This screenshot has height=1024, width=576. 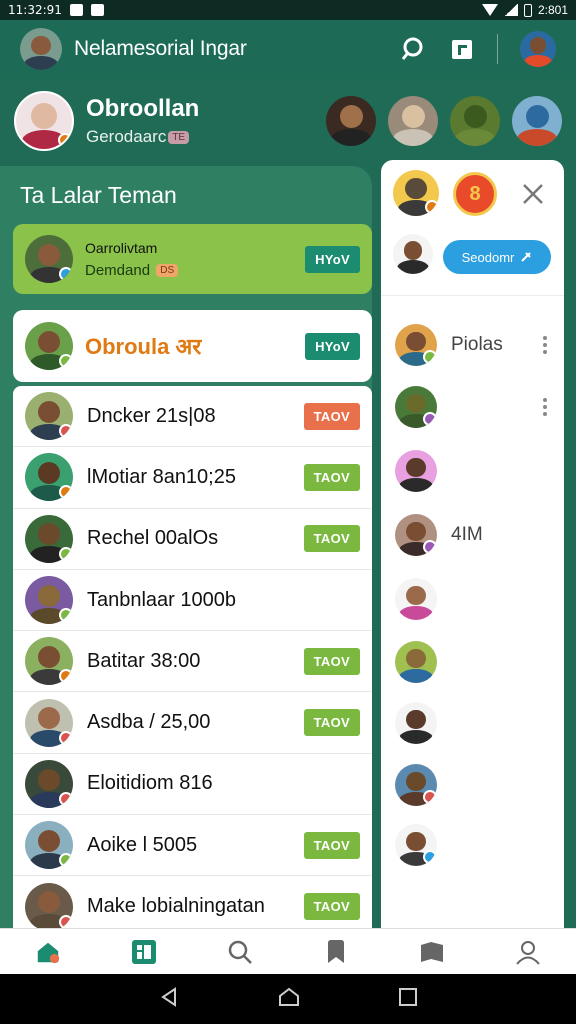 What do you see at coordinates (41, 49) in the screenshot?
I see `user-avatar` at bounding box center [41, 49].